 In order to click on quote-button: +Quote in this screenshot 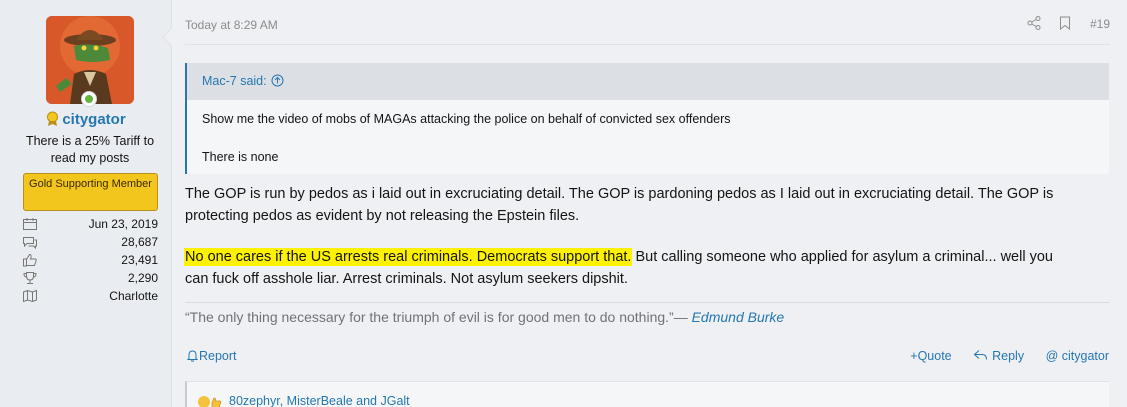, I will do `click(930, 356)`.